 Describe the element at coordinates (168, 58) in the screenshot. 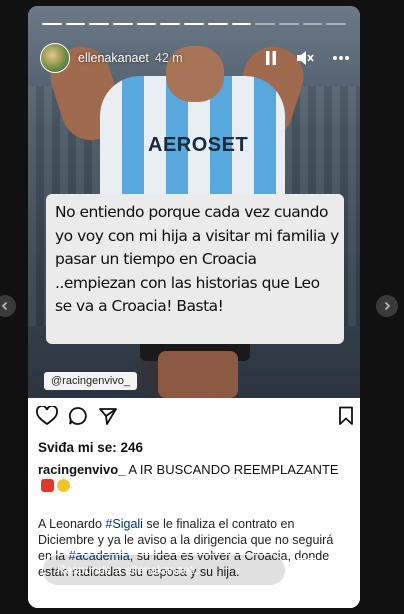

I see `story-timestamp: 42 m` at that location.